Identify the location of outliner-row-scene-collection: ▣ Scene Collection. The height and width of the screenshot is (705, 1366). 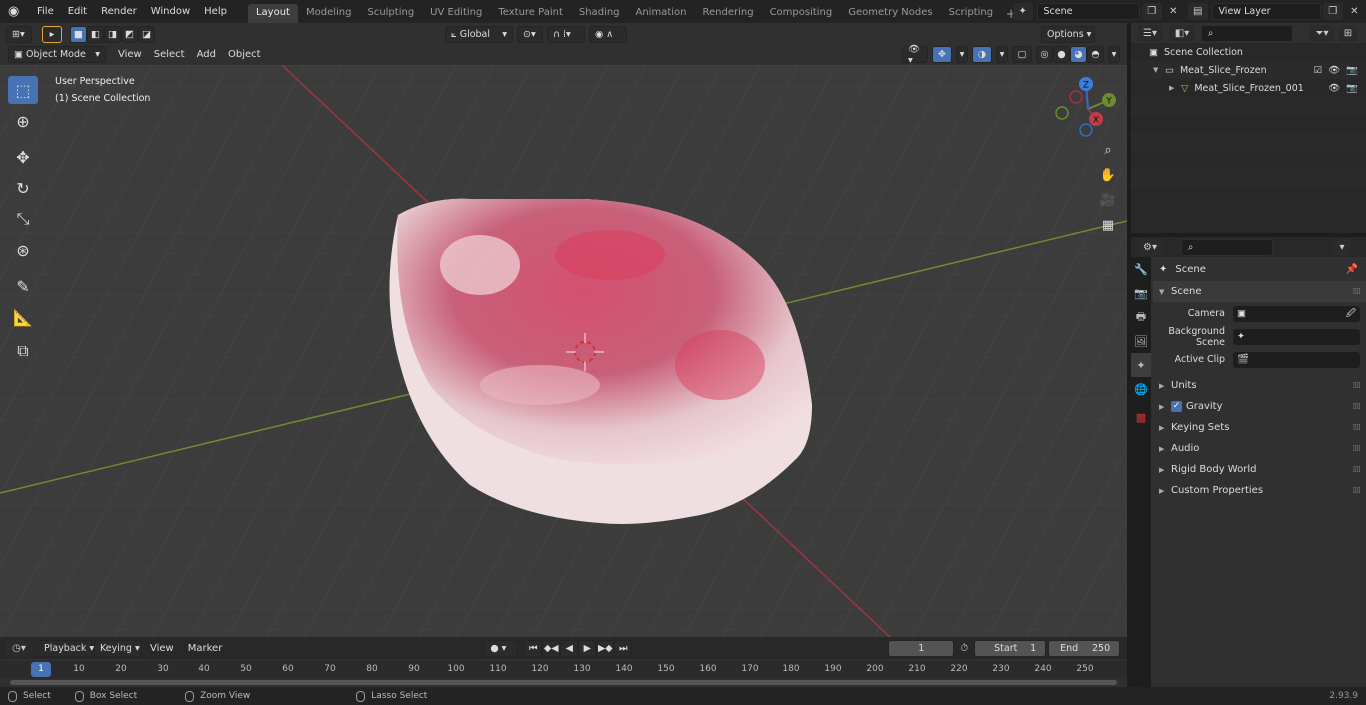
(1248, 52).